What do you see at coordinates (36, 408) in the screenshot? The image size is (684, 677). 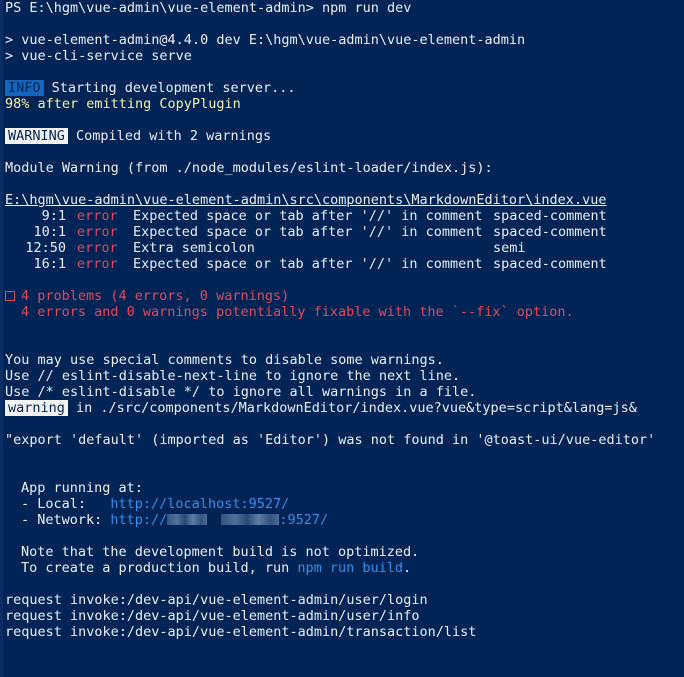 I see `warning-badge-small: warning` at bounding box center [36, 408].